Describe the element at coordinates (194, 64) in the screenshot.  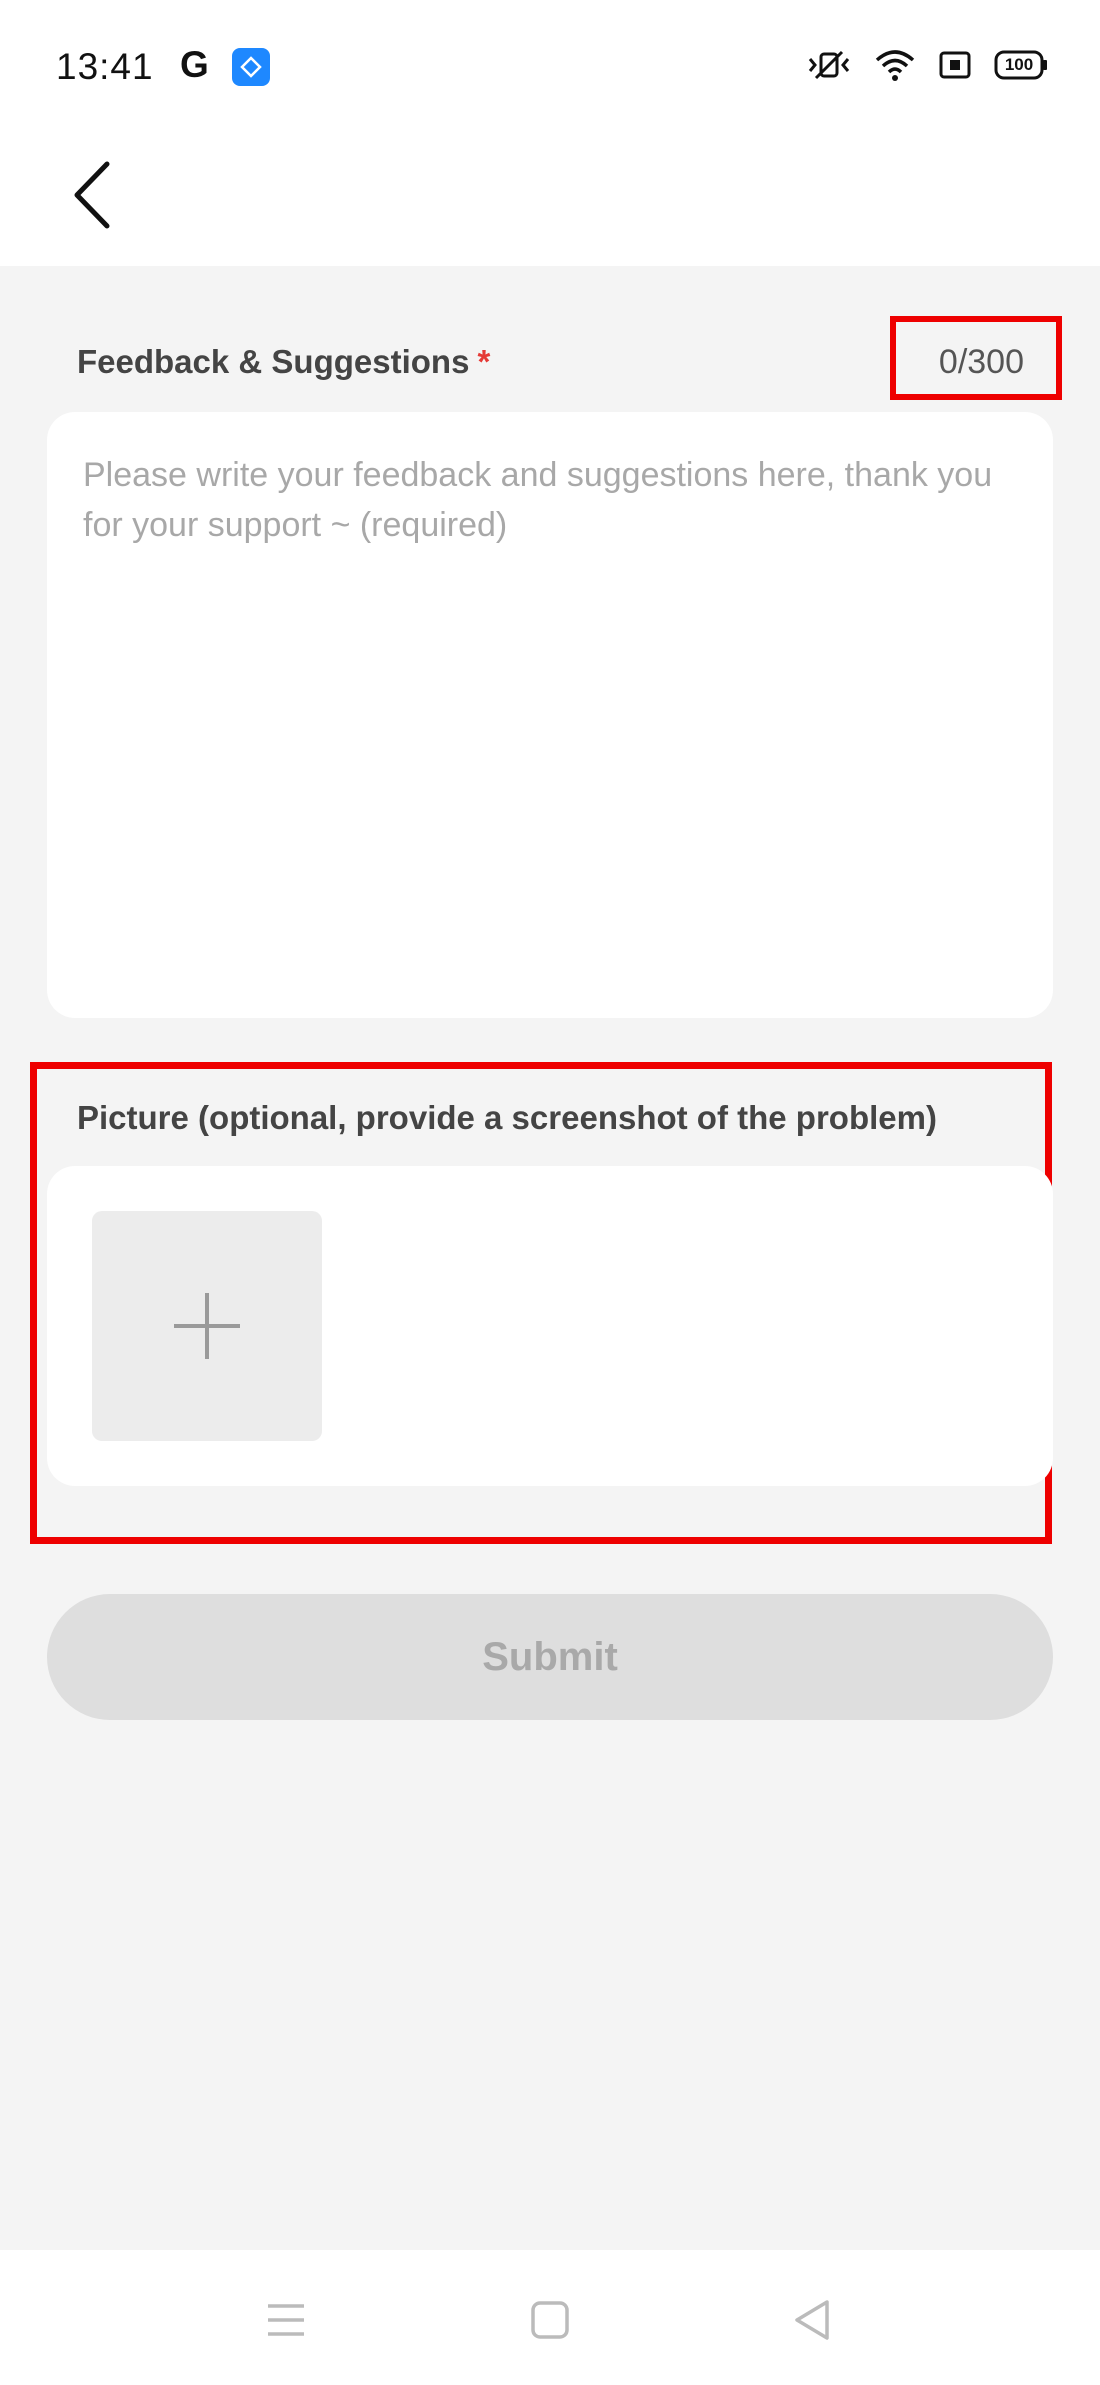
I see `google-icon: G` at that location.